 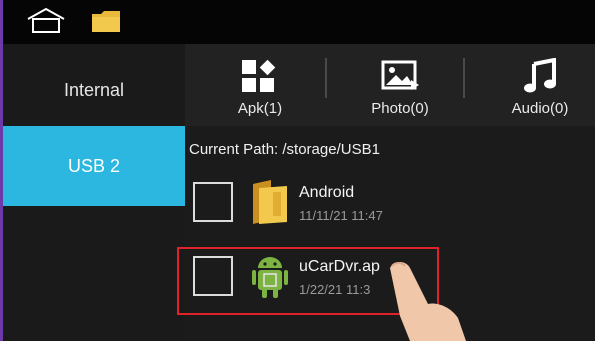 I want to click on photo-icon, so click(x=400, y=75).